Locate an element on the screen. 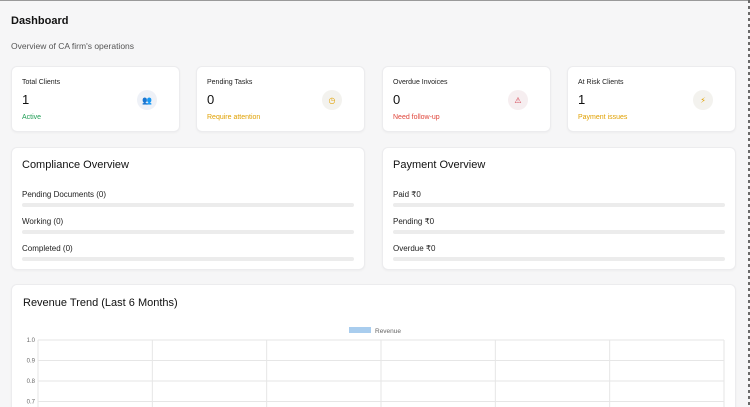  stat-card-overdue-invoices: Overdue Invoices 0 Need follow-up ⚠ is located at coordinates (466, 99).